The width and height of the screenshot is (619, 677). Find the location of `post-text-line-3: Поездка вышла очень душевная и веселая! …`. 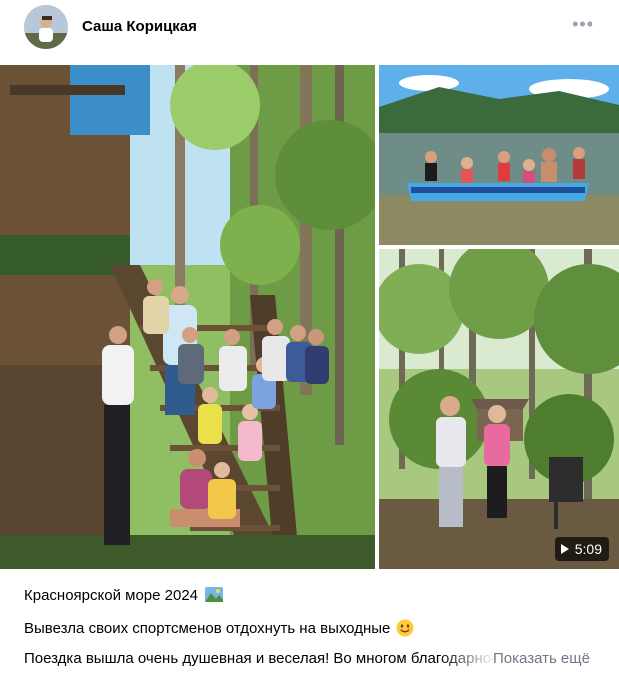

post-text-line-3: Поездка вышла очень душевная и веселая! … is located at coordinates (259, 658).